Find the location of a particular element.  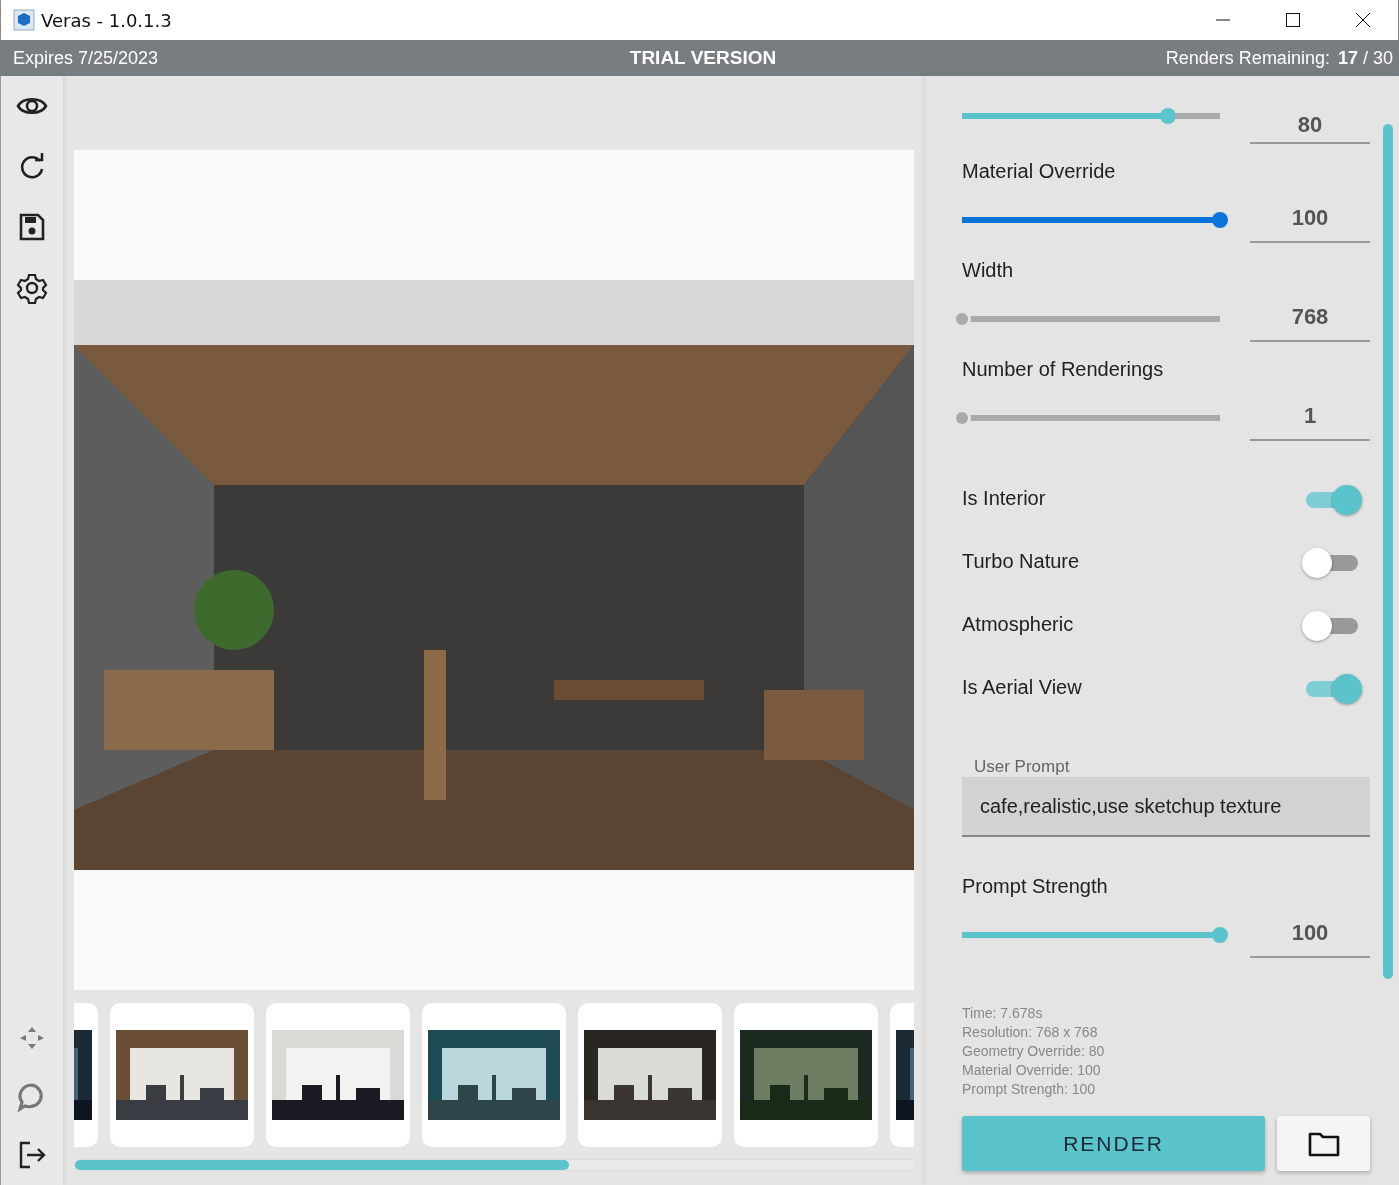

close-icon is located at coordinates (1363, 20).